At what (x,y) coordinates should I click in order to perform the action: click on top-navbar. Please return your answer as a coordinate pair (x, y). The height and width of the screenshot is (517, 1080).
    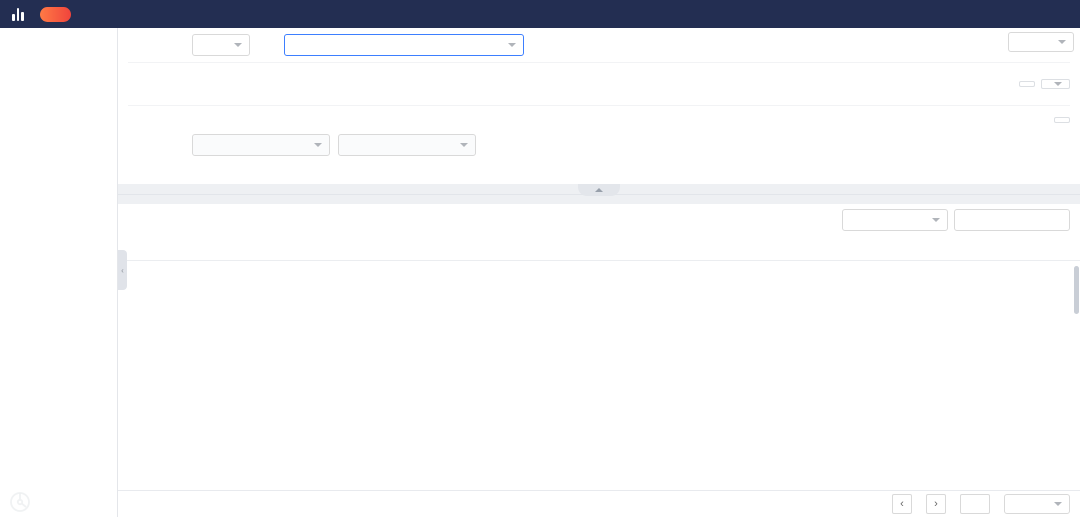
    Looking at the image, I should click on (540, 14).